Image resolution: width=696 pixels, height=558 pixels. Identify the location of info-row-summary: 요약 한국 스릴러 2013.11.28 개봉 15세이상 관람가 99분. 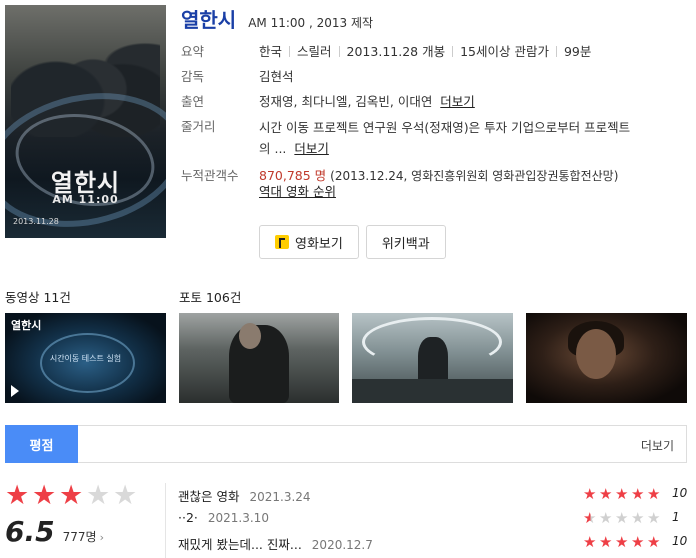
(436, 52).